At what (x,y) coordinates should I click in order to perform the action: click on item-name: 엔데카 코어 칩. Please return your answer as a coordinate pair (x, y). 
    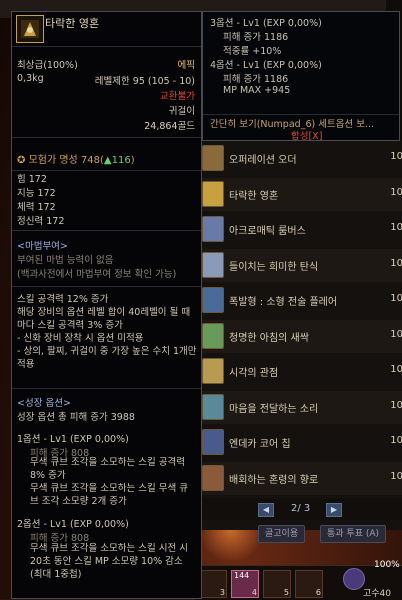
    Looking at the image, I should click on (260, 444).